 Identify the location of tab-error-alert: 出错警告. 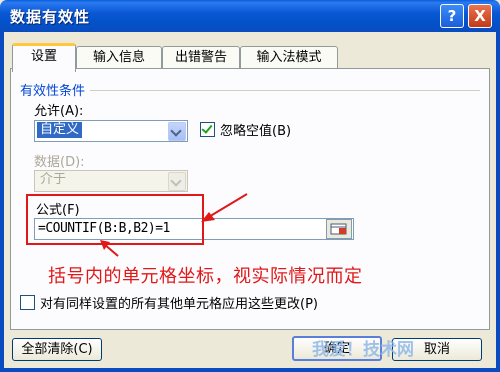
(201, 57).